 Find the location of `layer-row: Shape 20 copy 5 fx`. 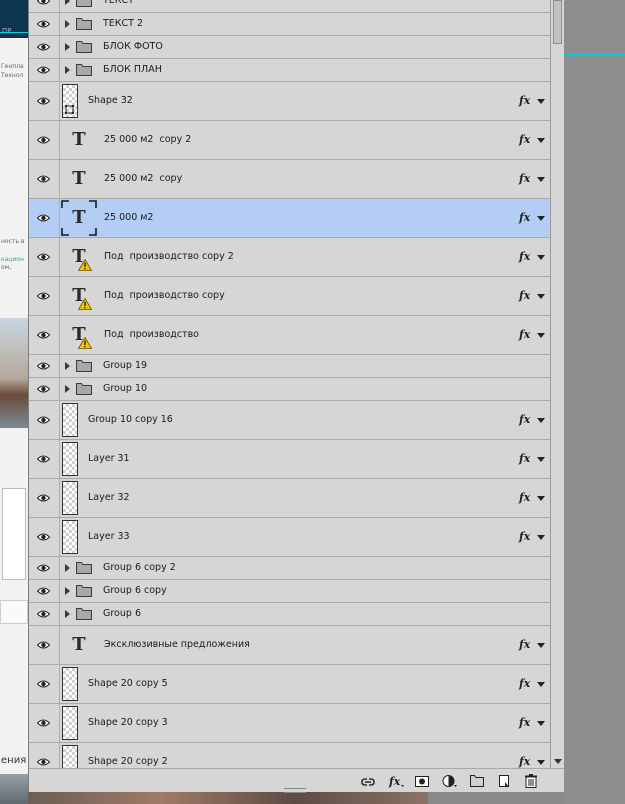

layer-row: Shape 20 copy 5 fx is located at coordinates (289, 684).